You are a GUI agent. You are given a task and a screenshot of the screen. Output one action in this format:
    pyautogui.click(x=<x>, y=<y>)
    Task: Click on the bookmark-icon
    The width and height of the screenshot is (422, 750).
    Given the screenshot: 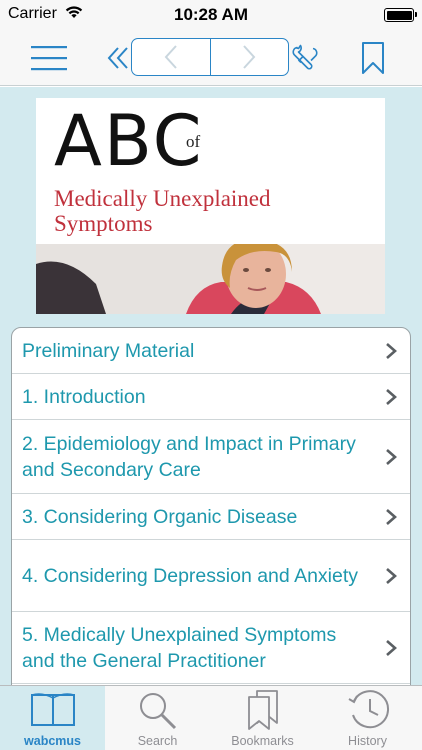 What is the action you would take?
    pyautogui.click(x=373, y=58)
    